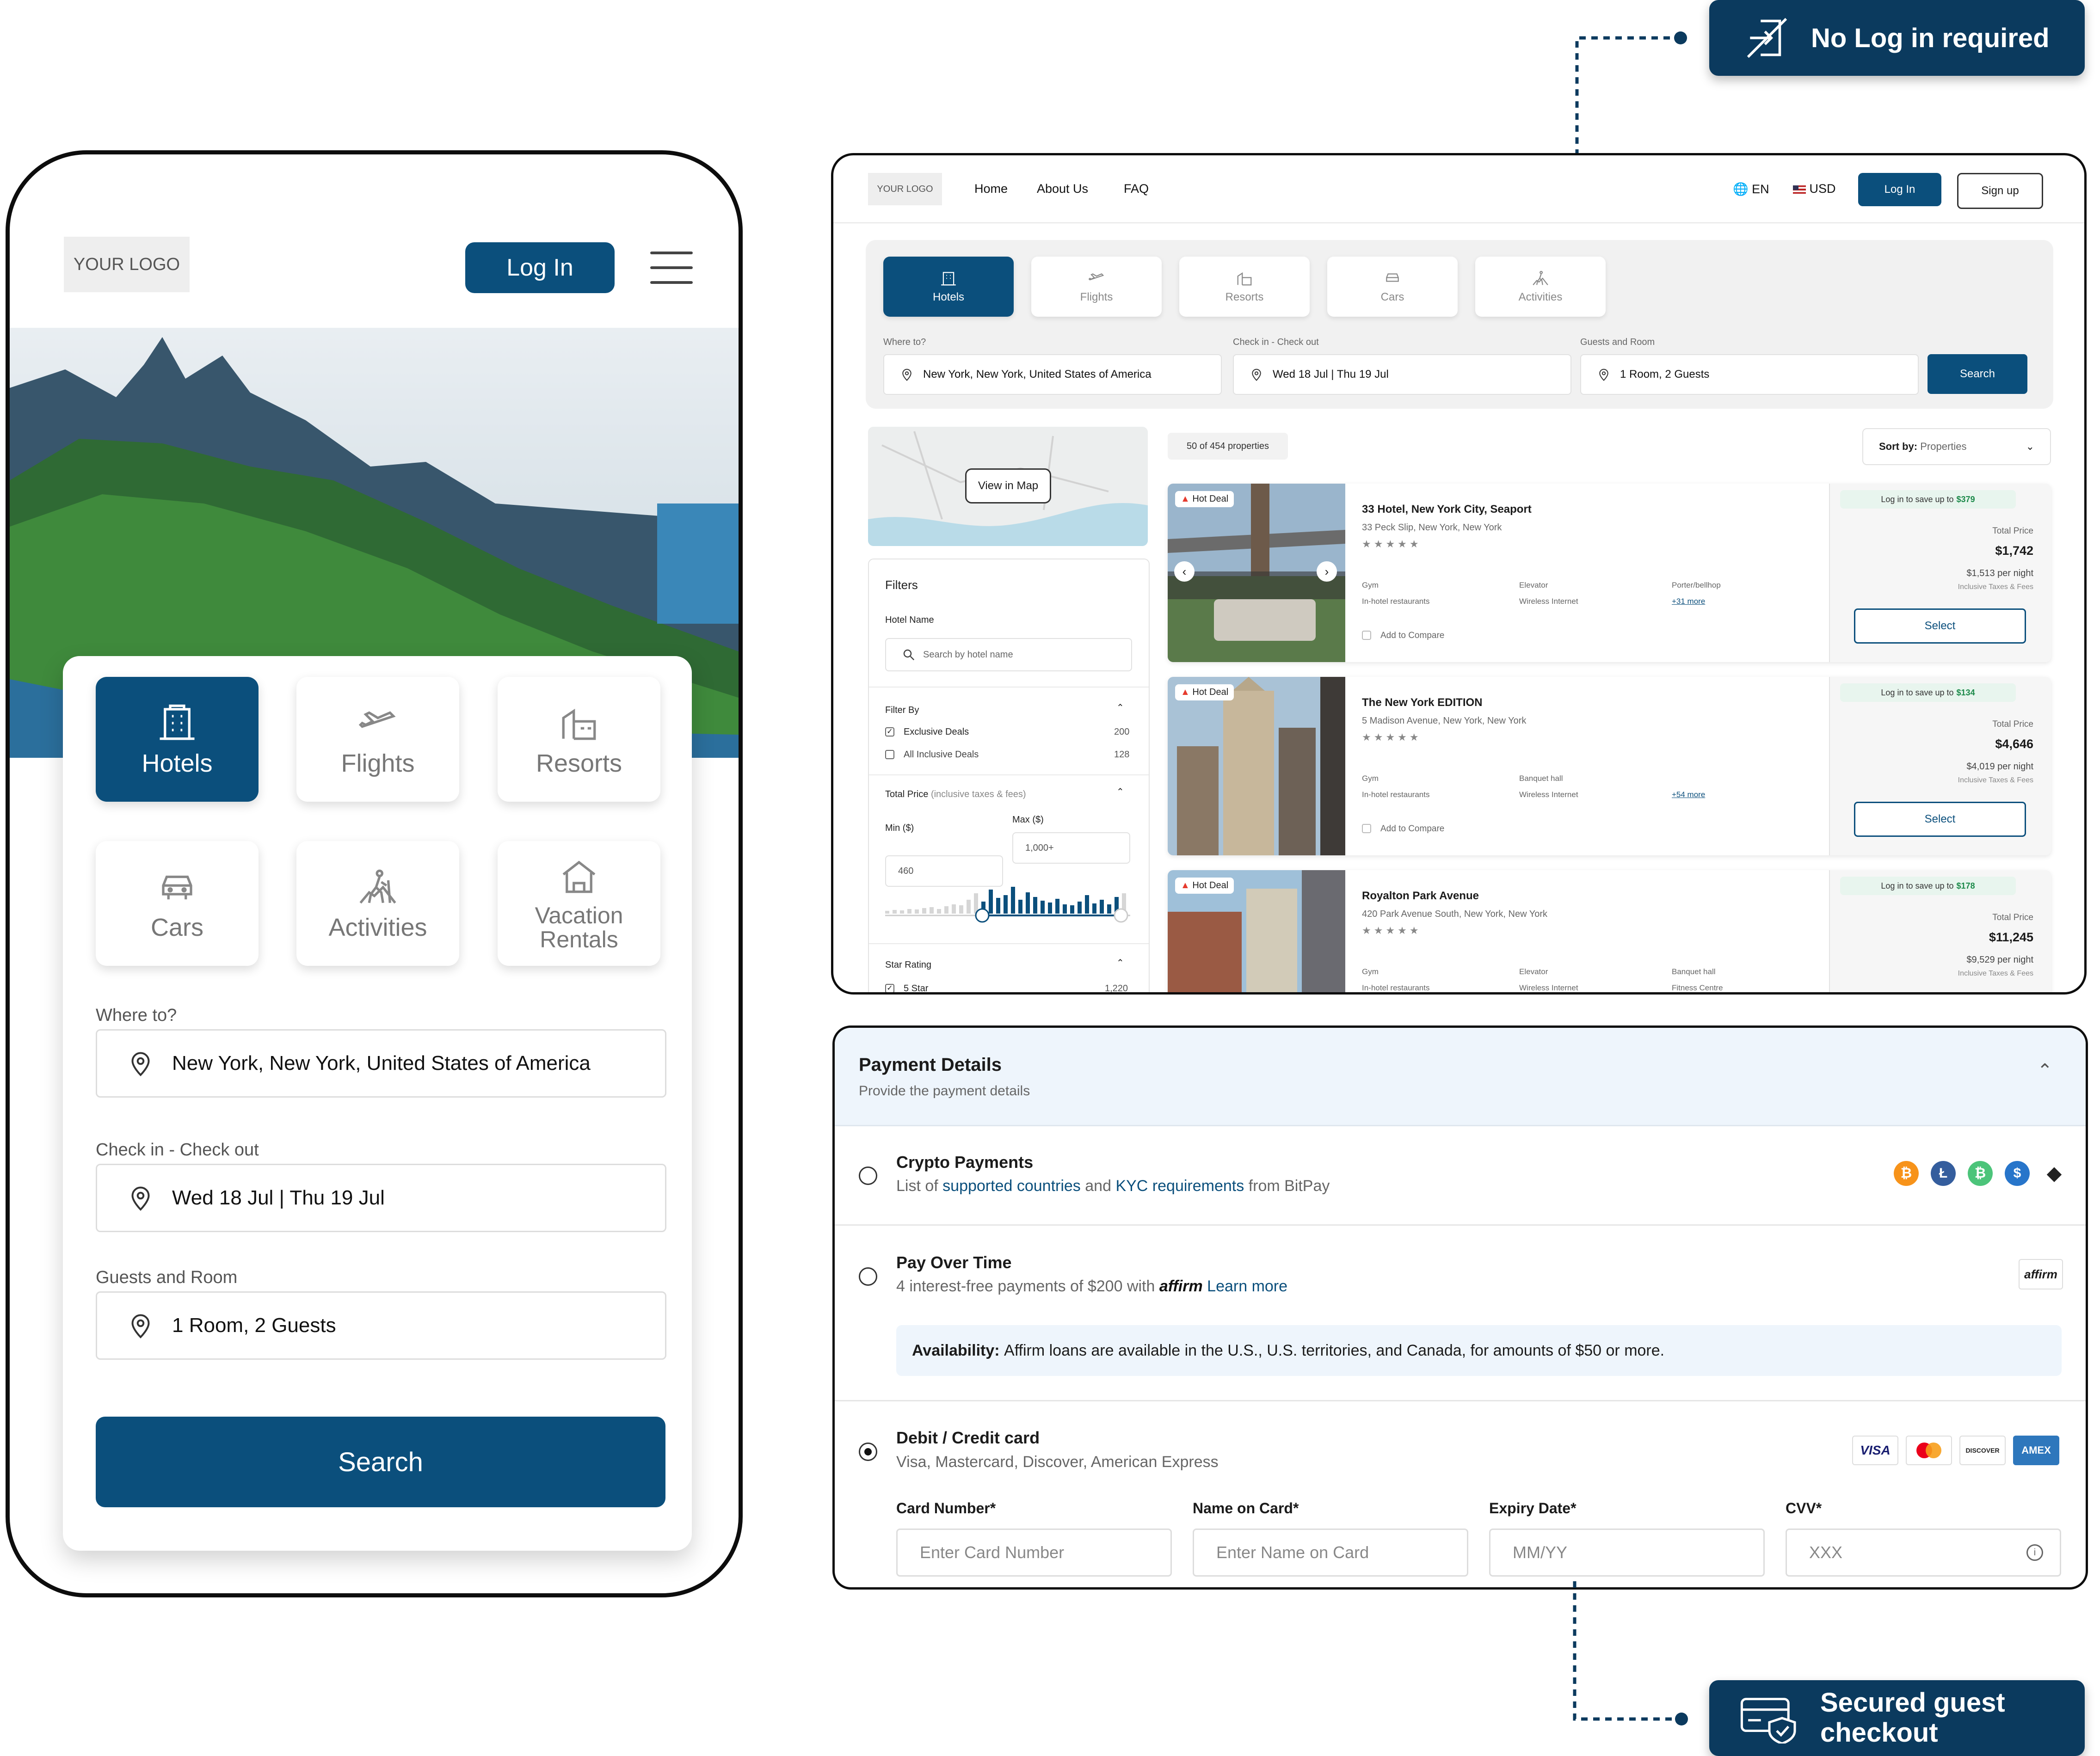 The image size is (2100, 1756). I want to click on tile-flights: Flights, so click(378, 739).